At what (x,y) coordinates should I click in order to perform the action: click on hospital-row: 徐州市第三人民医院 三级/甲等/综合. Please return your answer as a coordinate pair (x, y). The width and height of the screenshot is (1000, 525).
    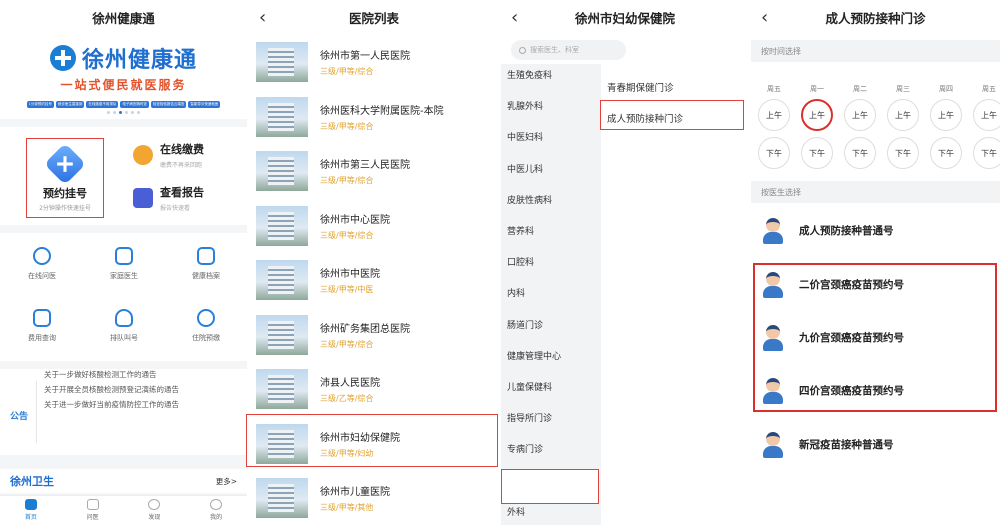
    Looking at the image, I should click on (374, 171).